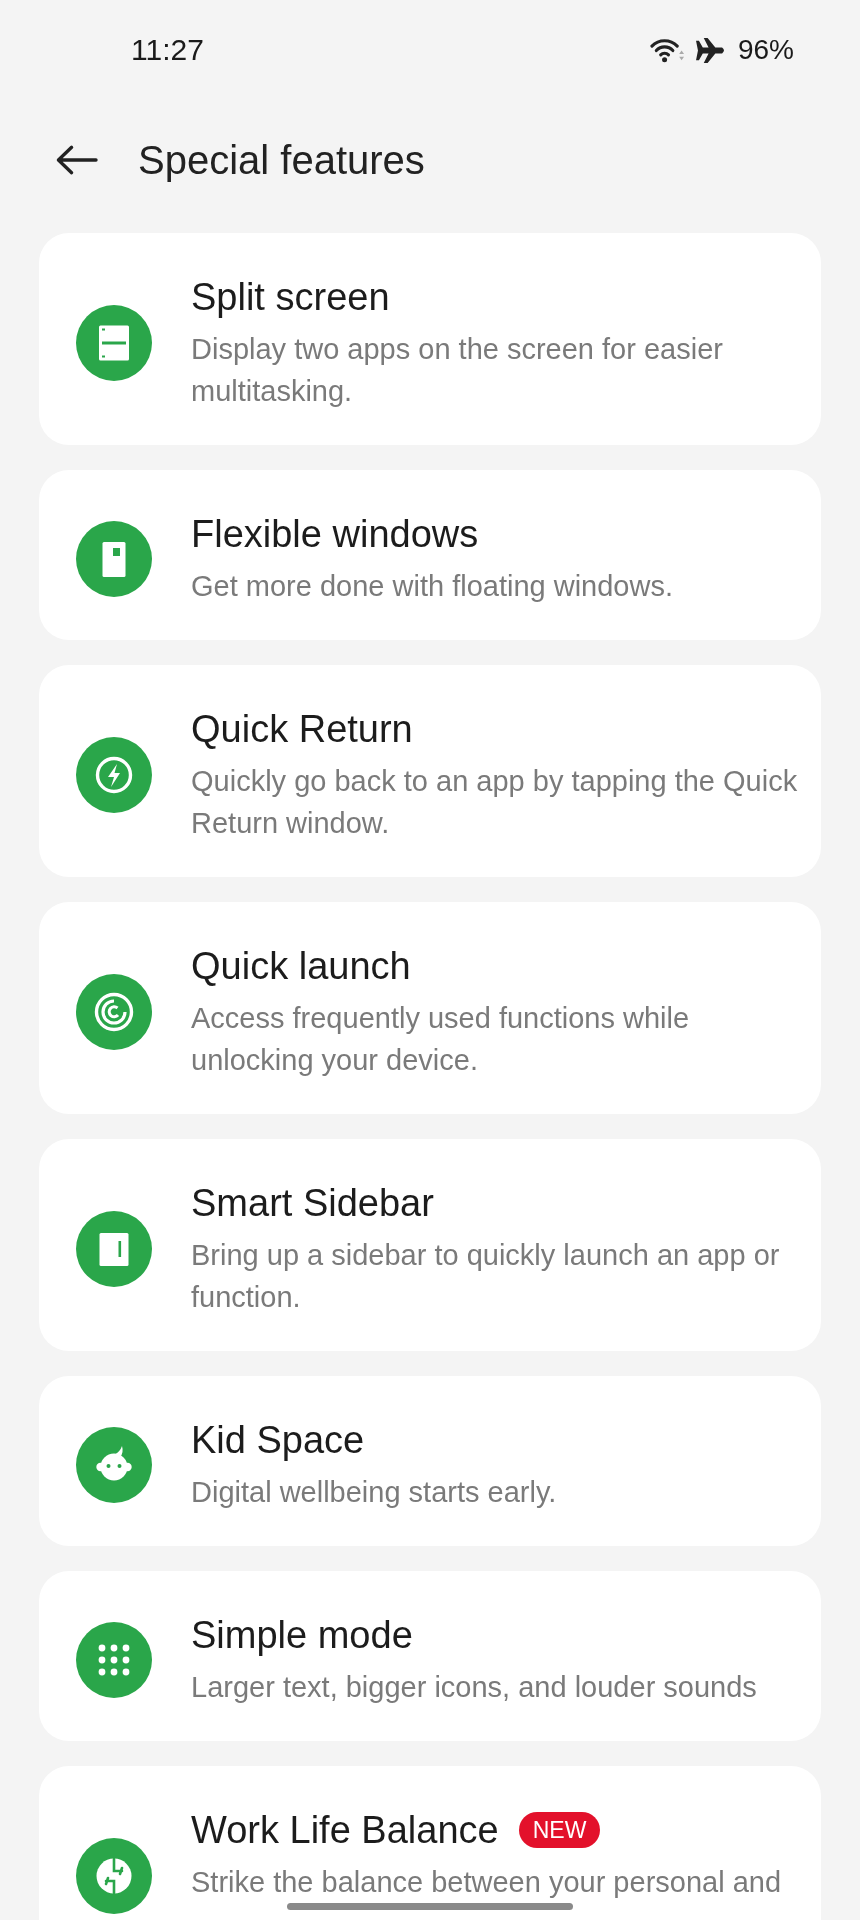 The height and width of the screenshot is (1920, 860). I want to click on page-title: Special features, so click(281, 160).